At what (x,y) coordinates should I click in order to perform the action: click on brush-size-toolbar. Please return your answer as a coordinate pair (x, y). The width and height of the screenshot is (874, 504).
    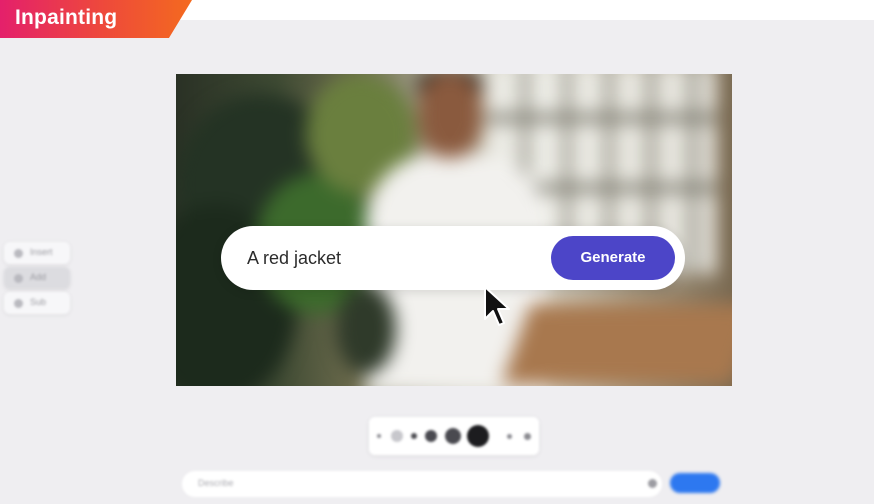
    Looking at the image, I should click on (454, 436).